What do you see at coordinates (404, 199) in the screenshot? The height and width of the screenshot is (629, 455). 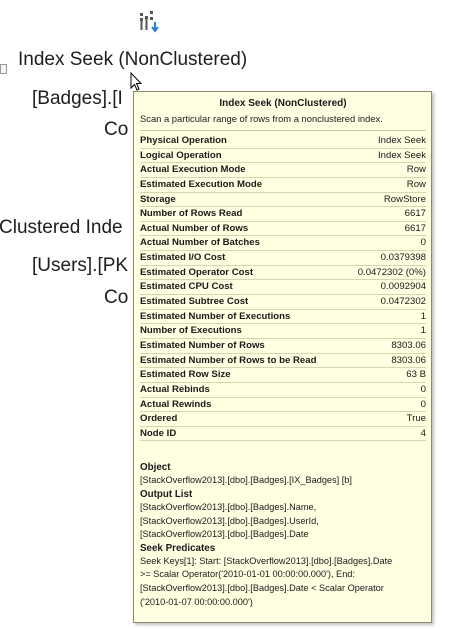 I see `property-value: RowStore` at bounding box center [404, 199].